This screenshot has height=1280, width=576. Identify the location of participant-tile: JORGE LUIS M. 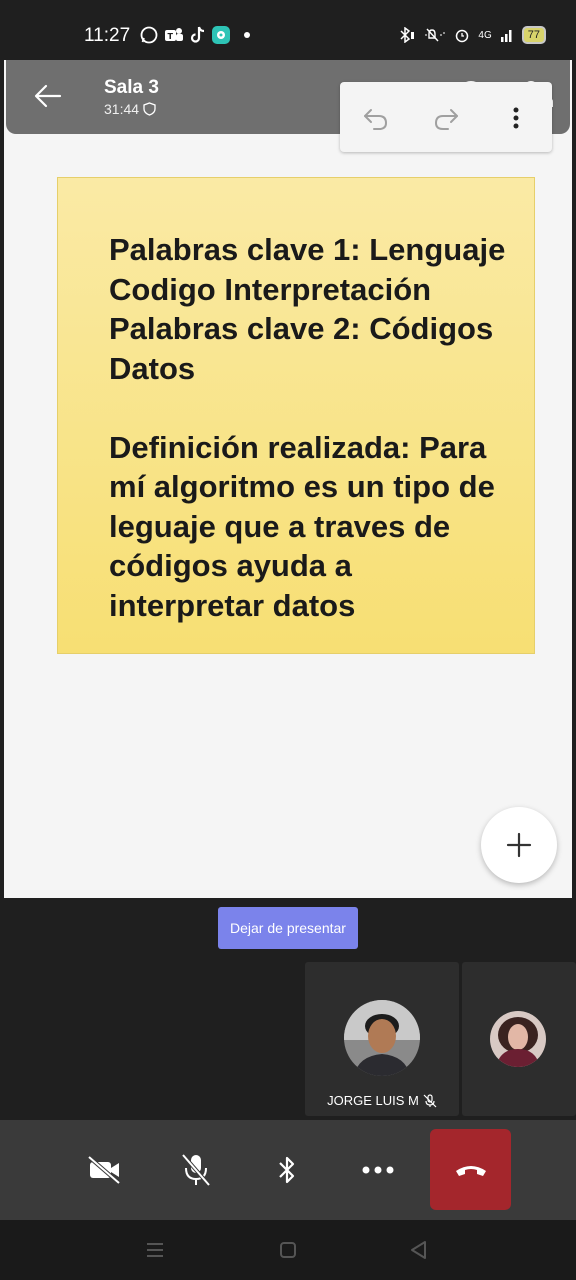
(382, 1039).